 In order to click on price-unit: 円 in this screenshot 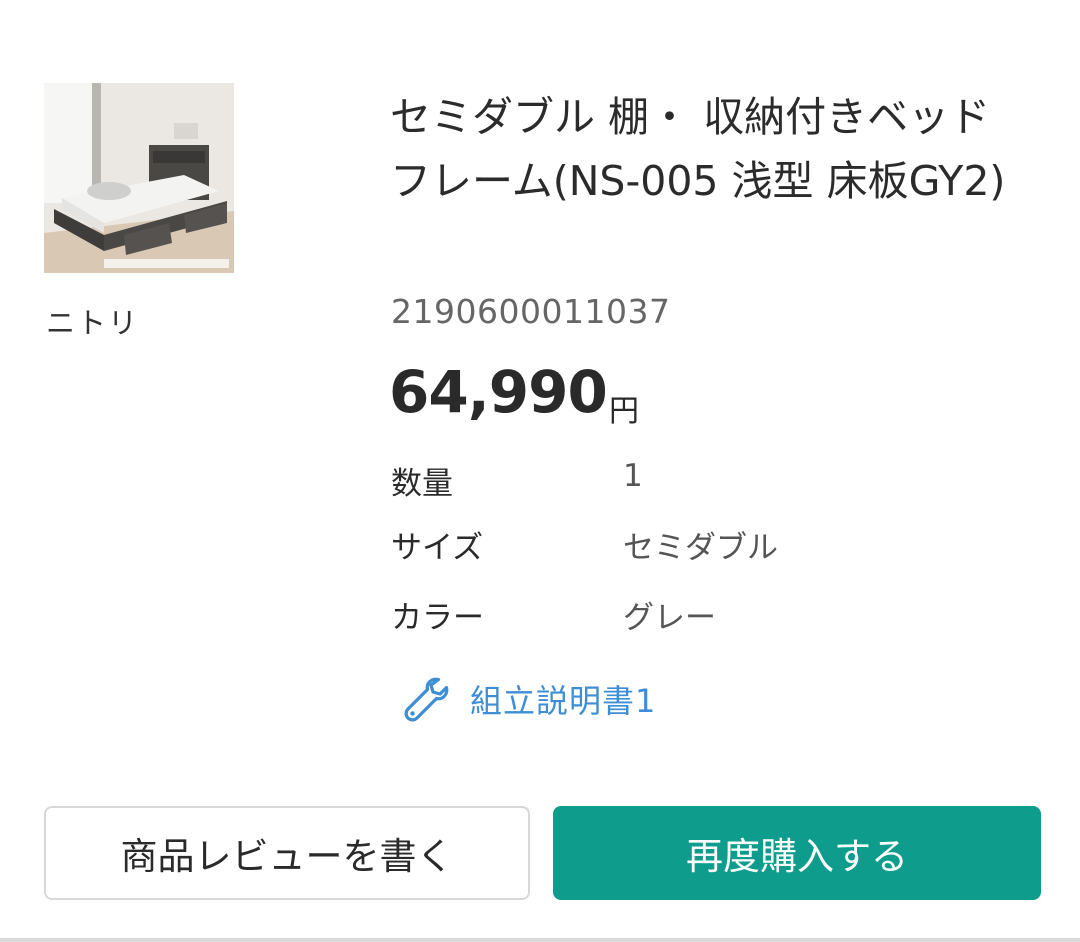, I will do `click(624, 411)`.